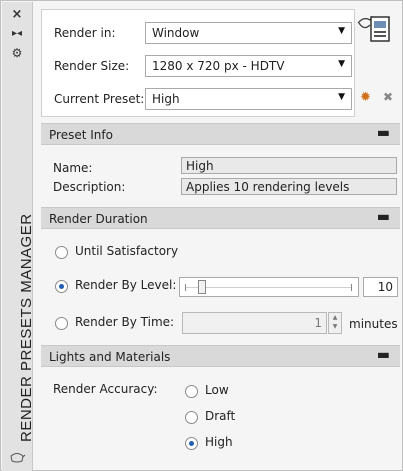  What do you see at coordinates (110, 357) in the screenshot?
I see `lights-materials-title: Lights and Materials` at bounding box center [110, 357].